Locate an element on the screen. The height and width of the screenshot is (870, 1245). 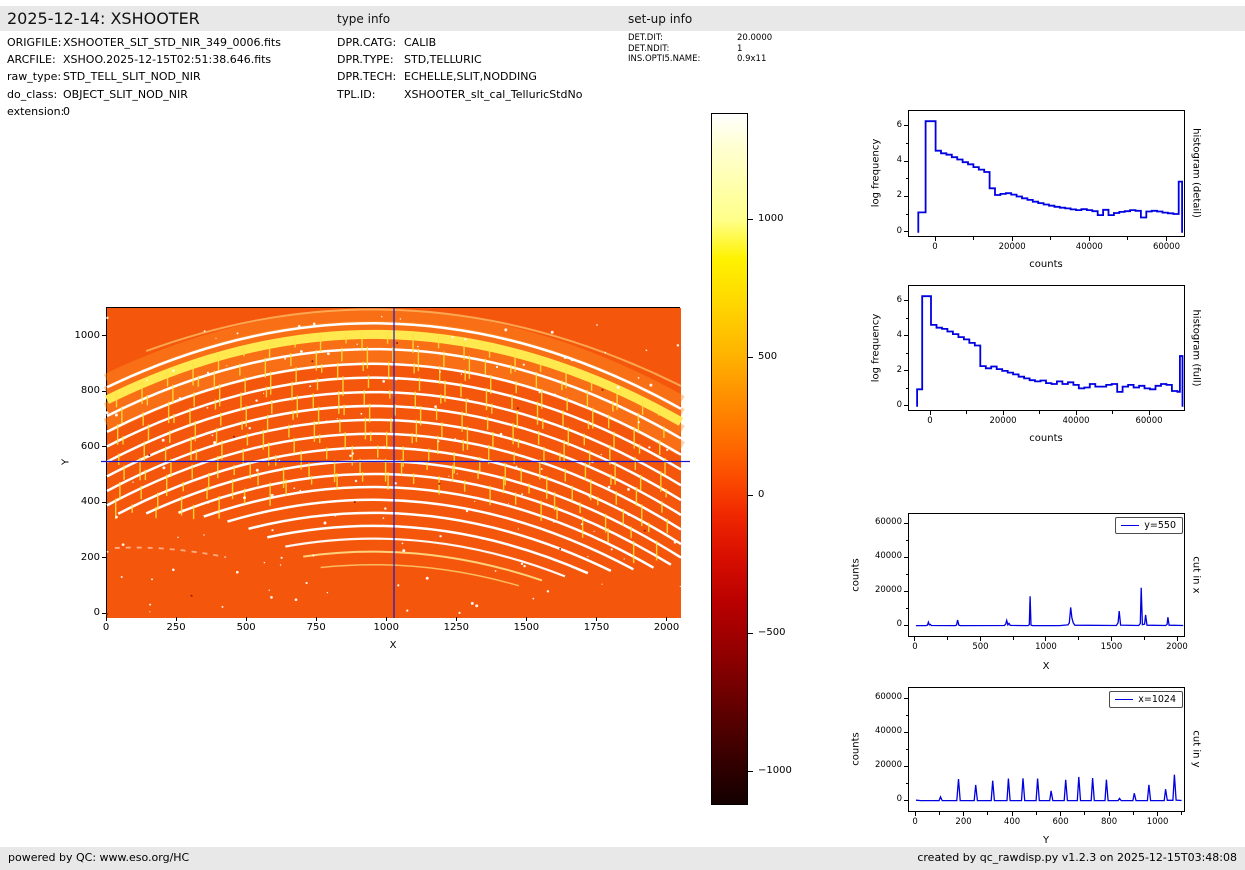
x-tick-label: 40000 is located at coordinates (1089, 247).